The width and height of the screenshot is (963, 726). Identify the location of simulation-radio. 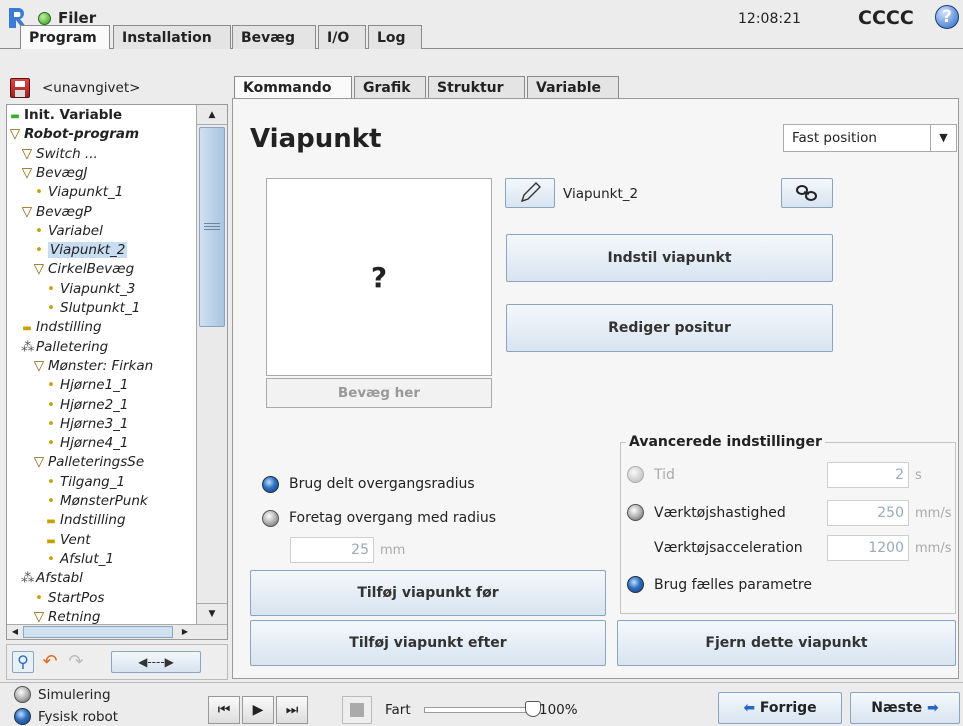
(22, 694).